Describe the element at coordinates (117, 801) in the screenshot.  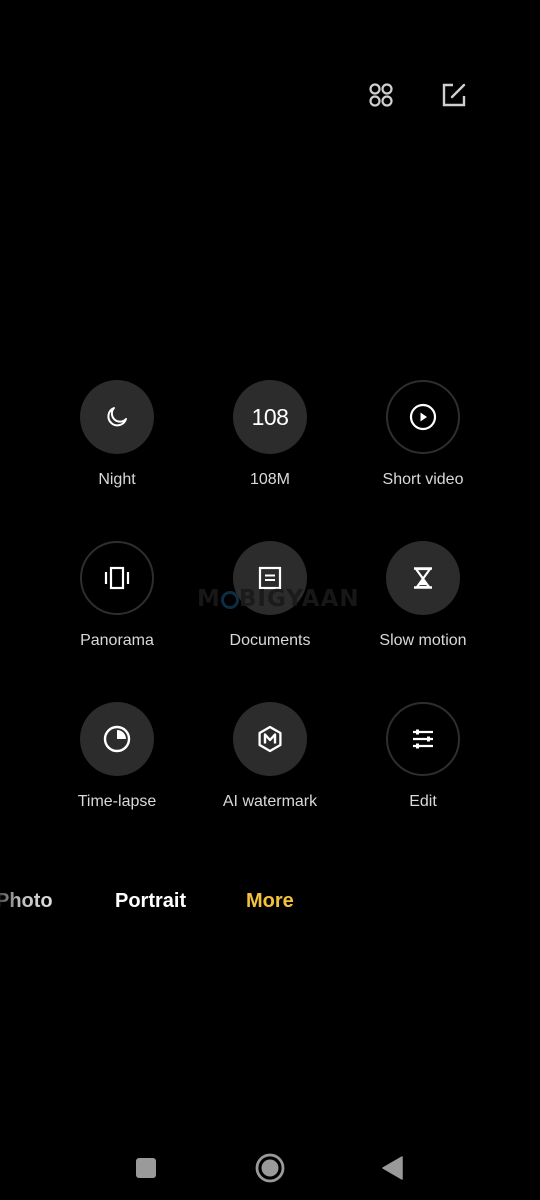
I see `mode-label: Time-lapse` at that location.